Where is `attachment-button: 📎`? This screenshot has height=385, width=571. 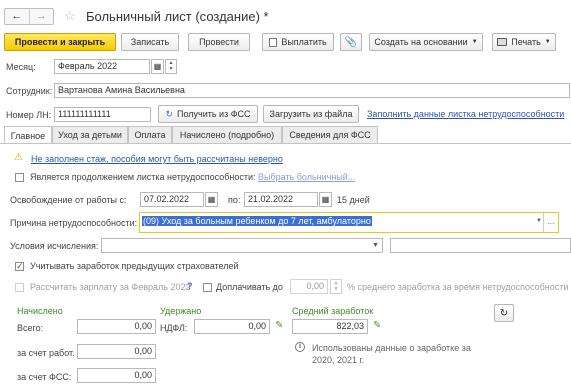
attachment-button: 📎 is located at coordinates (351, 42).